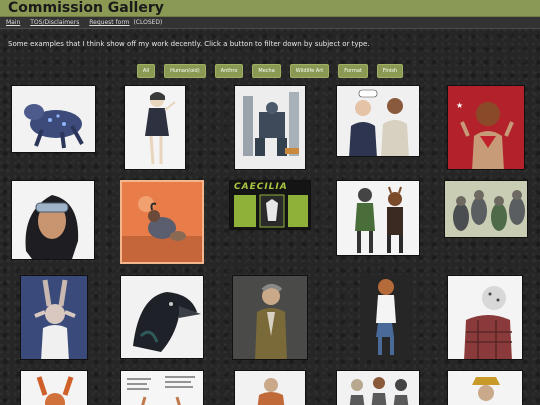 The width and height of the screenshot is (540, 405). I want to click on sketch-comic-artwork-icon, so click(161, 390).